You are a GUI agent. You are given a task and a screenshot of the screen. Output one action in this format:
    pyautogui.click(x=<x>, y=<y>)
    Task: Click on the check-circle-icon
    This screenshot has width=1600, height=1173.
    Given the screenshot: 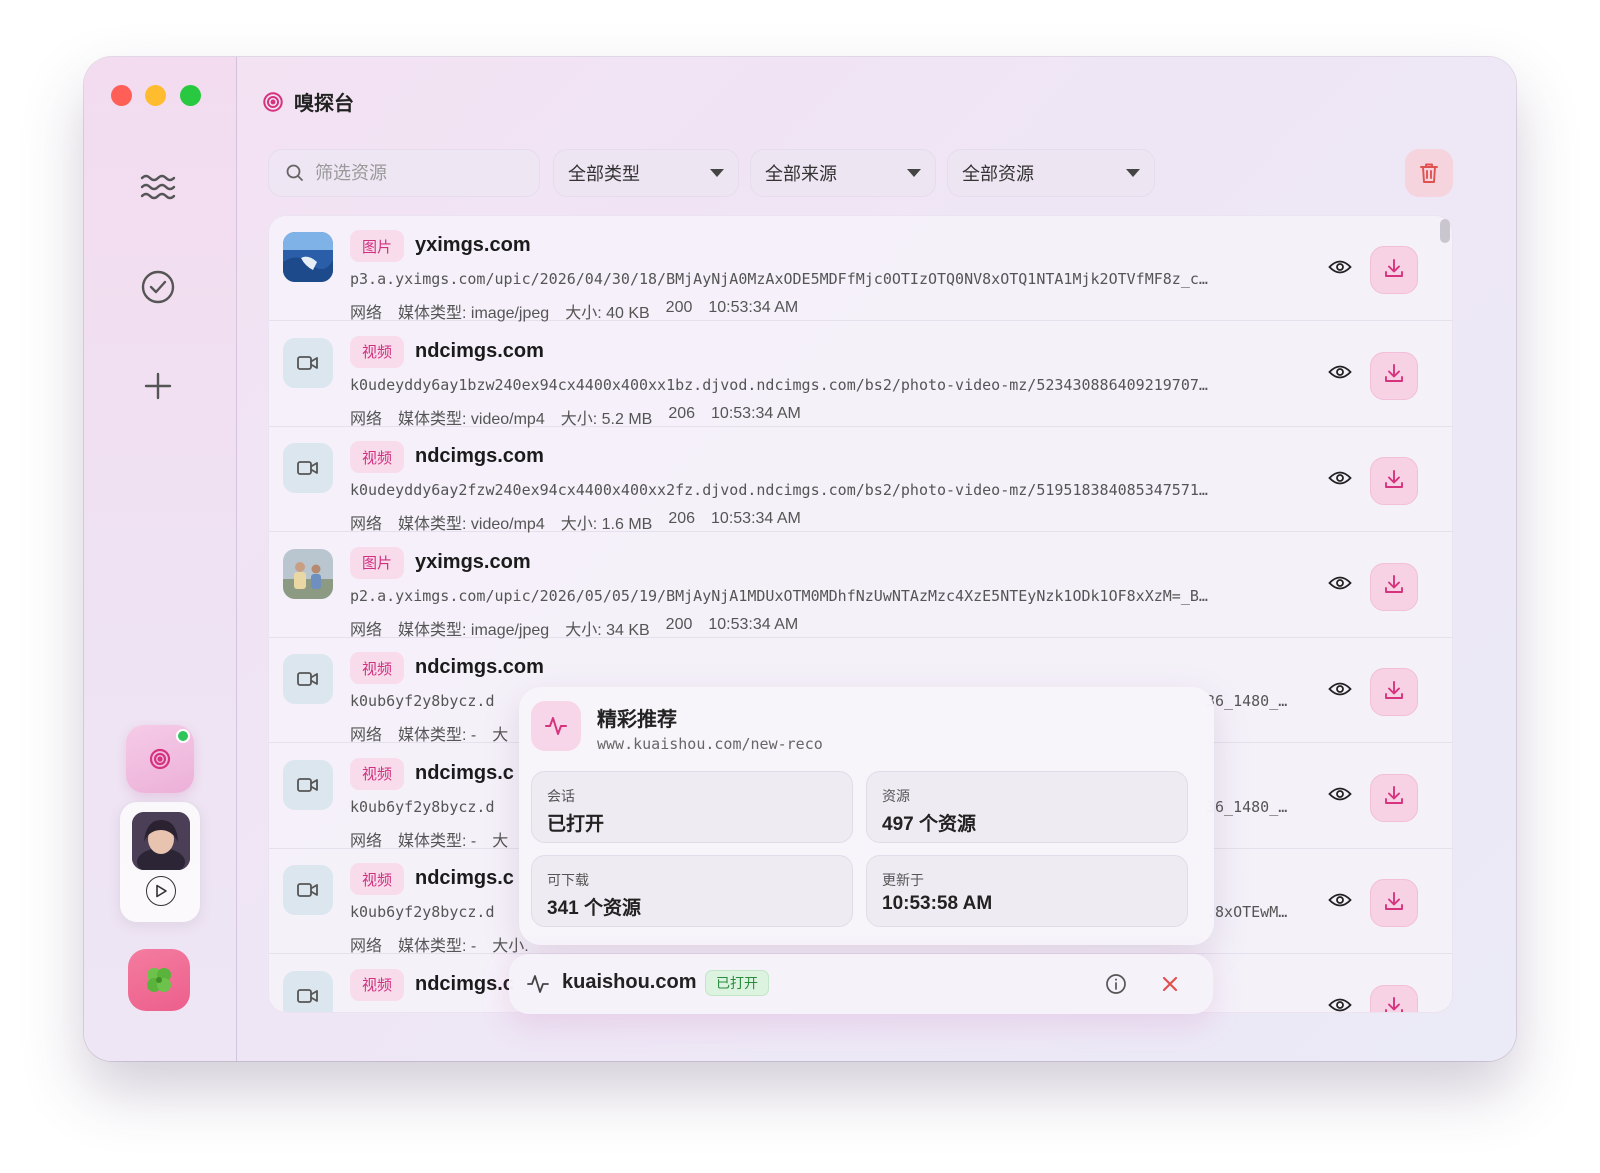 What is the action you would take?
    pyautogui.click(x=158, y=287)
    